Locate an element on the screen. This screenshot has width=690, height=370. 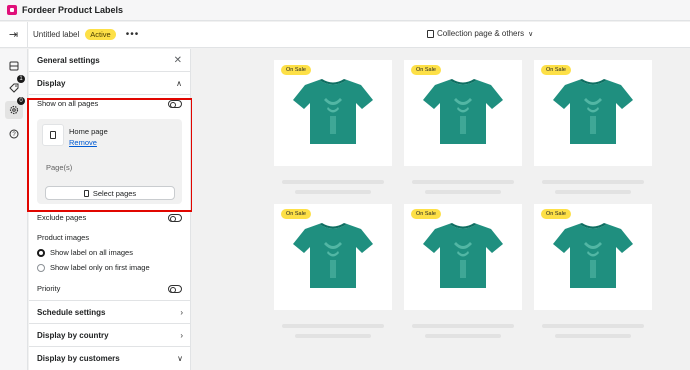
rail-help-button: ? is located at coordinates (14, 134).